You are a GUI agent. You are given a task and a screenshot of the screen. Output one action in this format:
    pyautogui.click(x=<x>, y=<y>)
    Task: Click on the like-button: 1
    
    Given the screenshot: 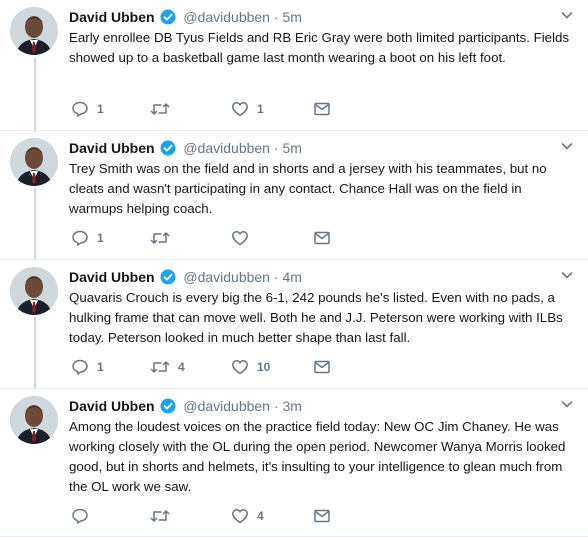 What is the action you would take?
    pyautogui.click(x=247, y=109)
    